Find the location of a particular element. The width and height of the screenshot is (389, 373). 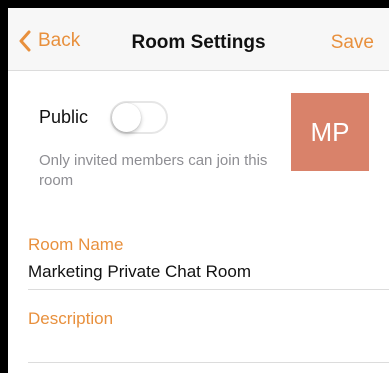

room-name-input: Marketing Private Chat Room is located at coordinates (139, 272).